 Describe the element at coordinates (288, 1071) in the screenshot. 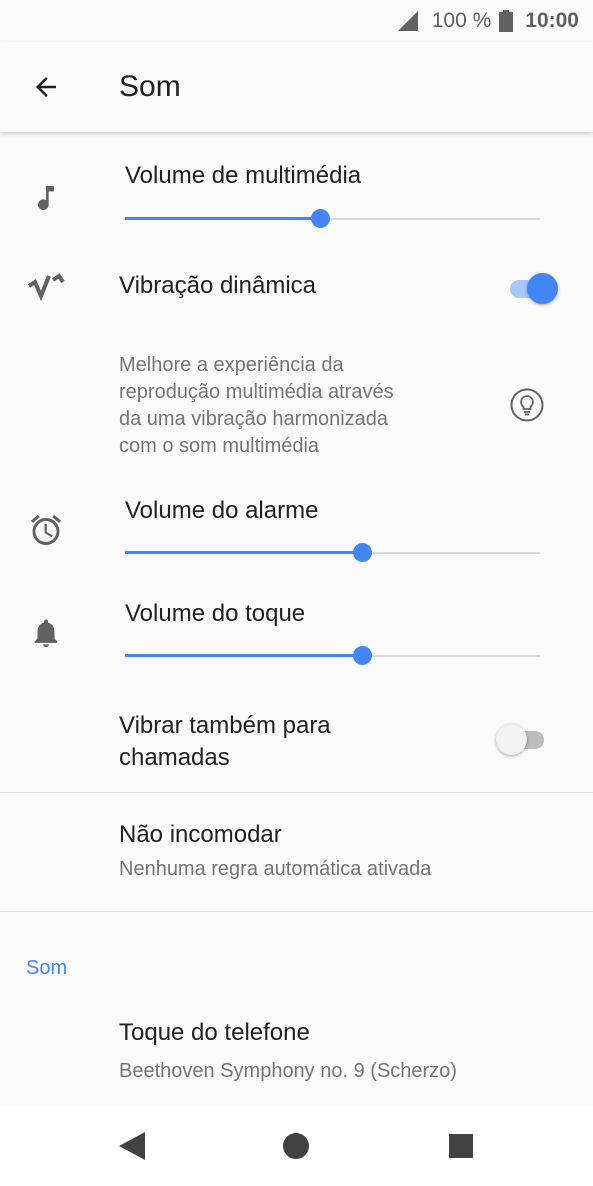

I see `ringtone-summary: Beethoven Symphony no. 9 (Scherzo)` at that location.